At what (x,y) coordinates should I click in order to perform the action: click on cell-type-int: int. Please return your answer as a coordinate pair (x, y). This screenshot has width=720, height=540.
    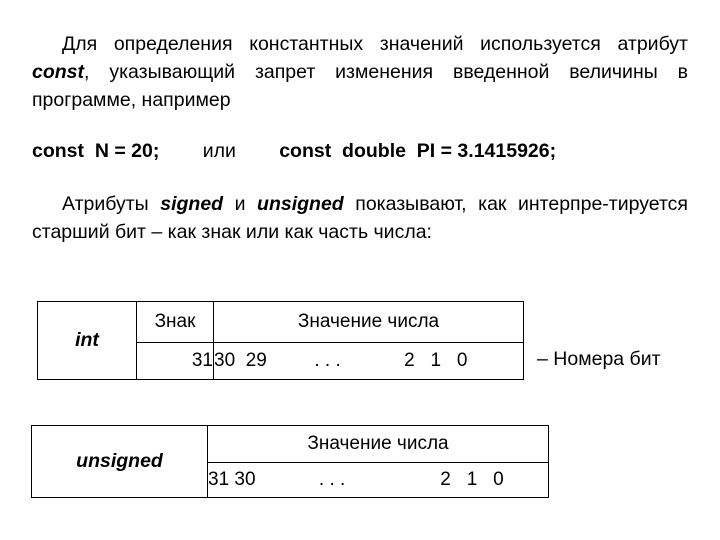
    Looking at the image, I should click on (87, 340).